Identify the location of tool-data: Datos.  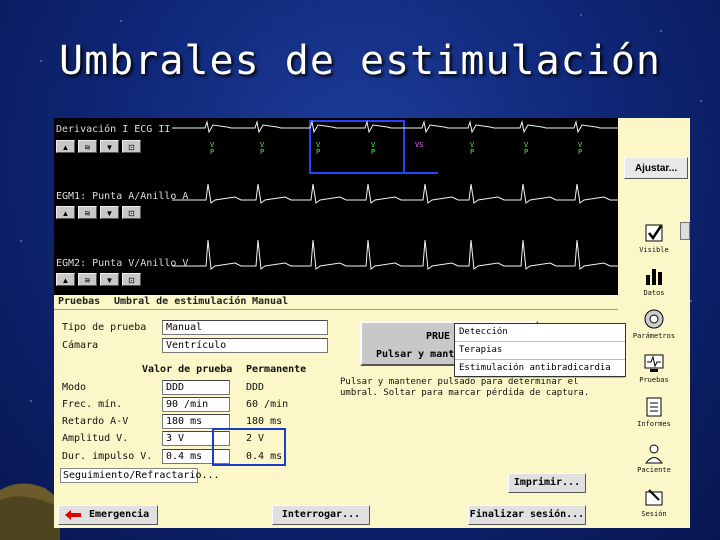
(654, 281).